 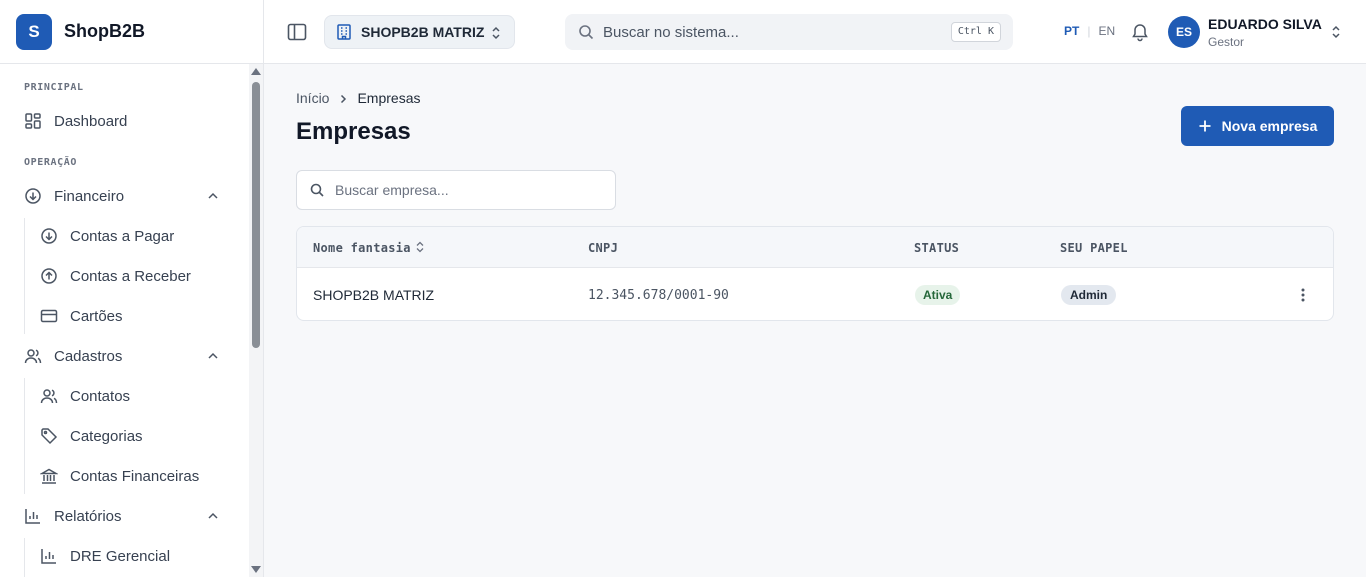 I want to click on sidebar-item-relatorios: Relatórios, so click(x=124, y=516).